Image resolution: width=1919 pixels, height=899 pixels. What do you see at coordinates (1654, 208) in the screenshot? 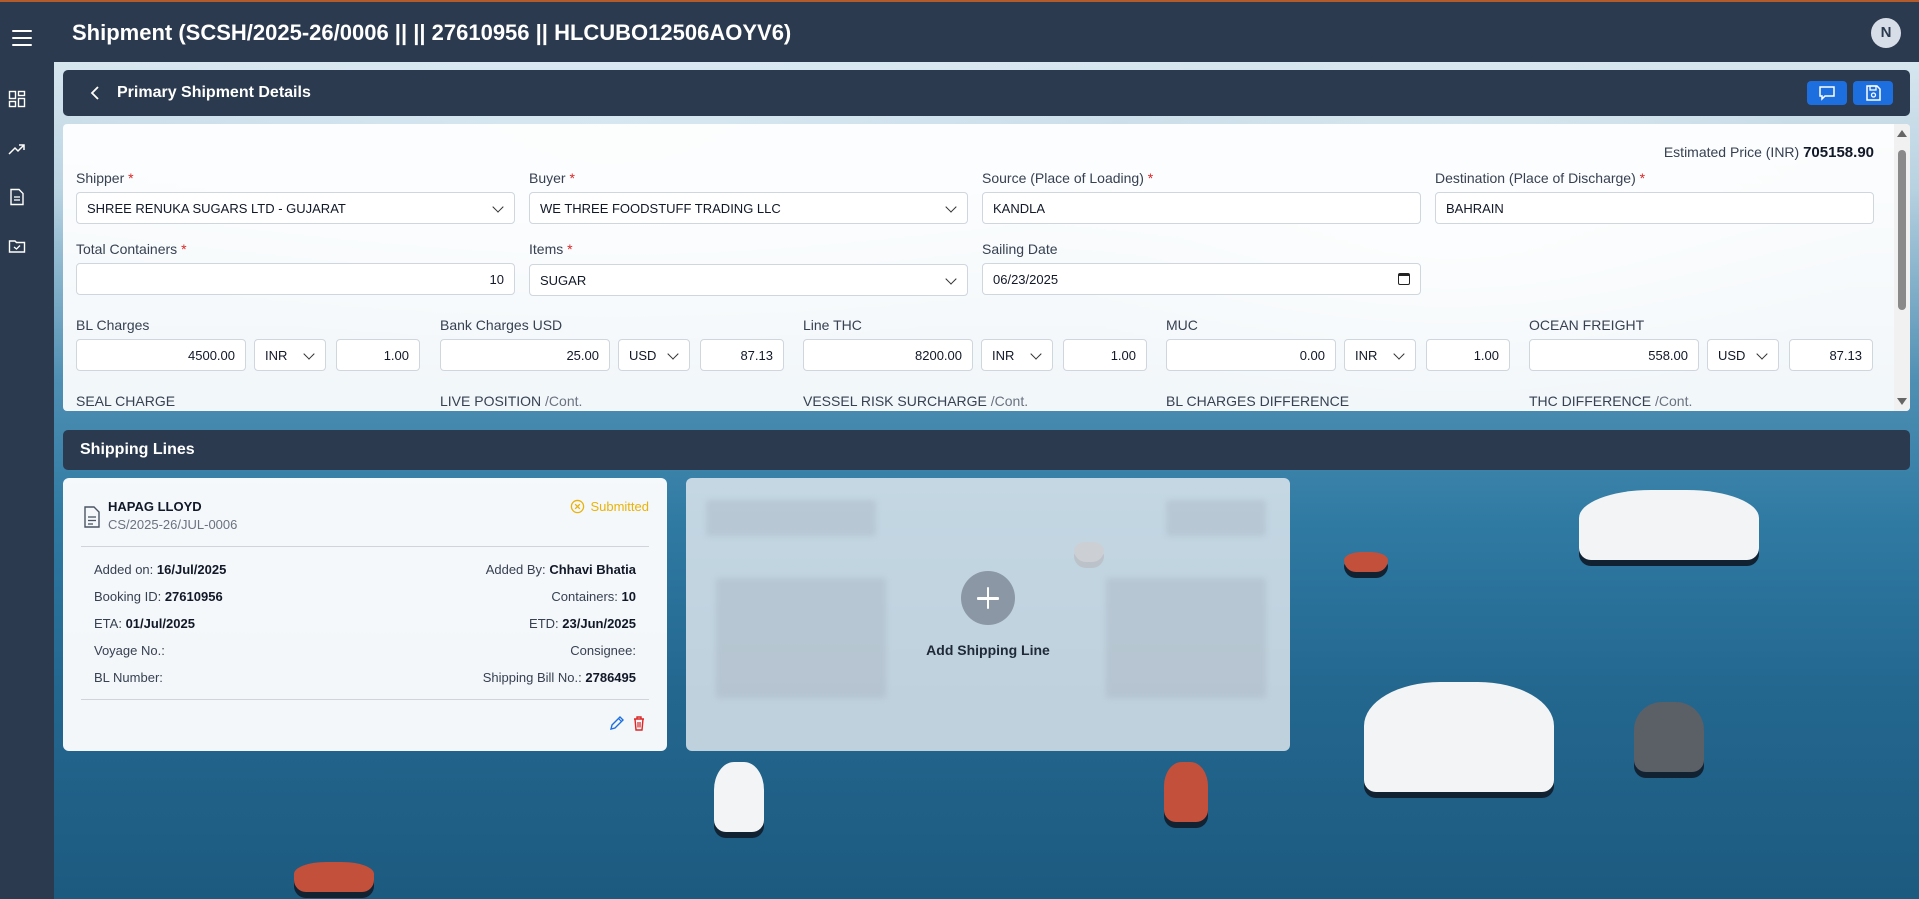
I see `destination-input: BAHRAIN` at bounding box center [1654, 208].